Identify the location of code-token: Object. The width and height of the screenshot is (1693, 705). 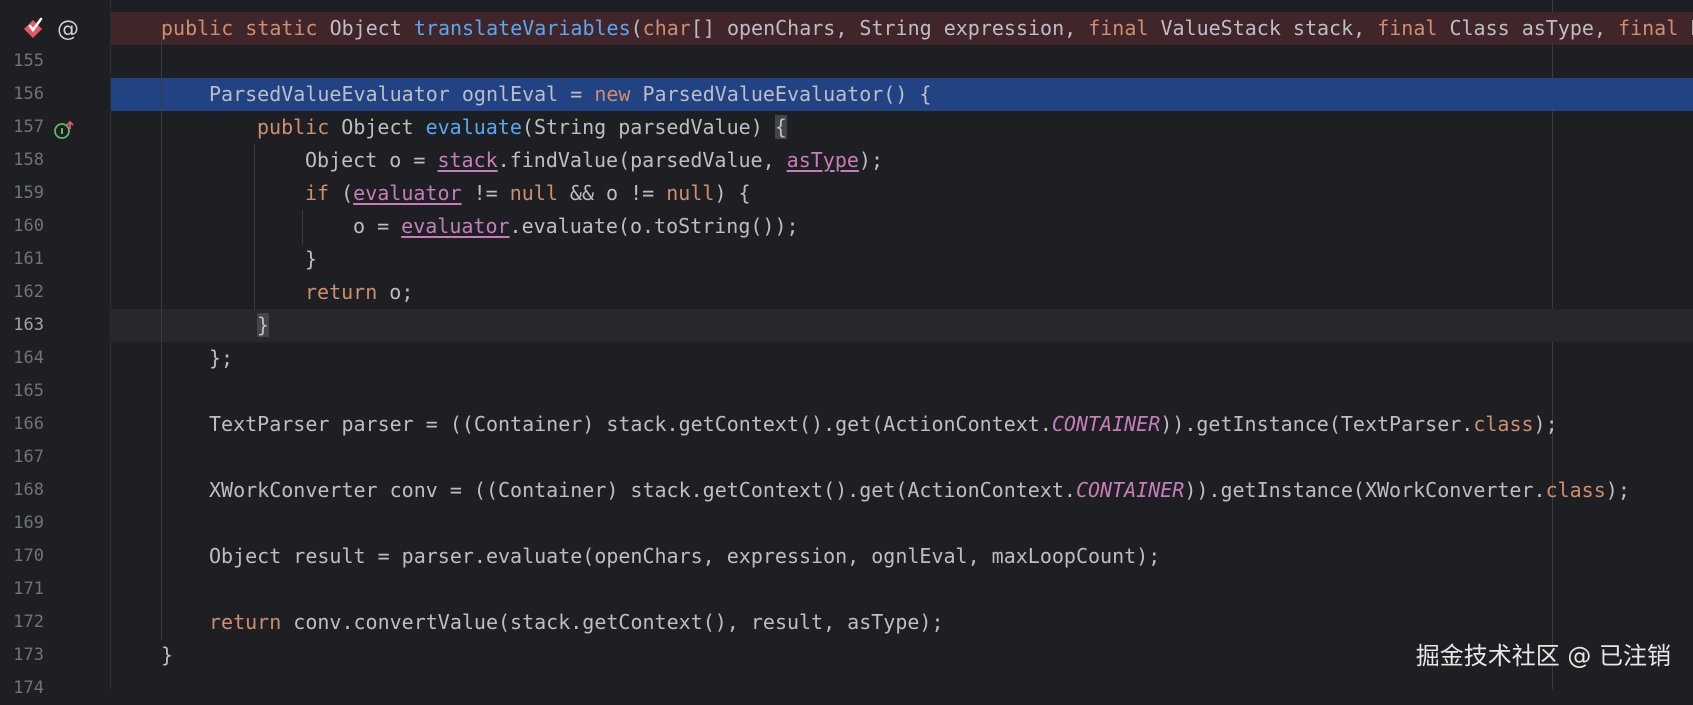
(383, 127).